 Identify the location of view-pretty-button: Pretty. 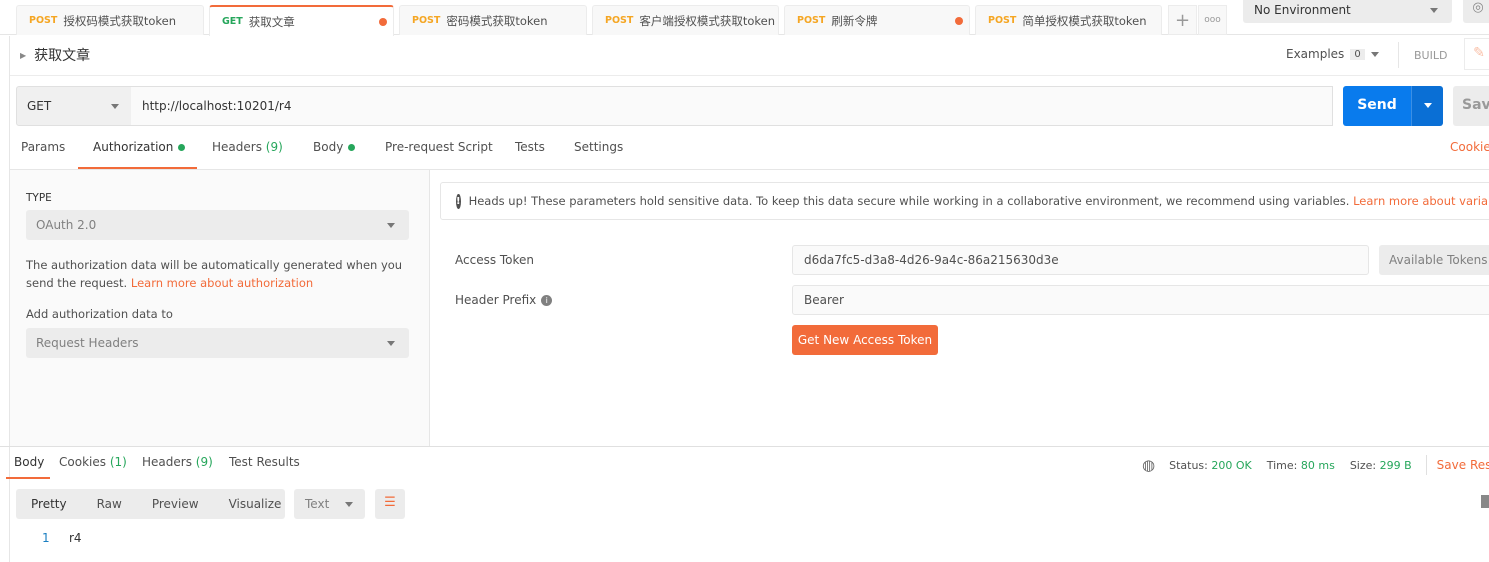
(49, 504).